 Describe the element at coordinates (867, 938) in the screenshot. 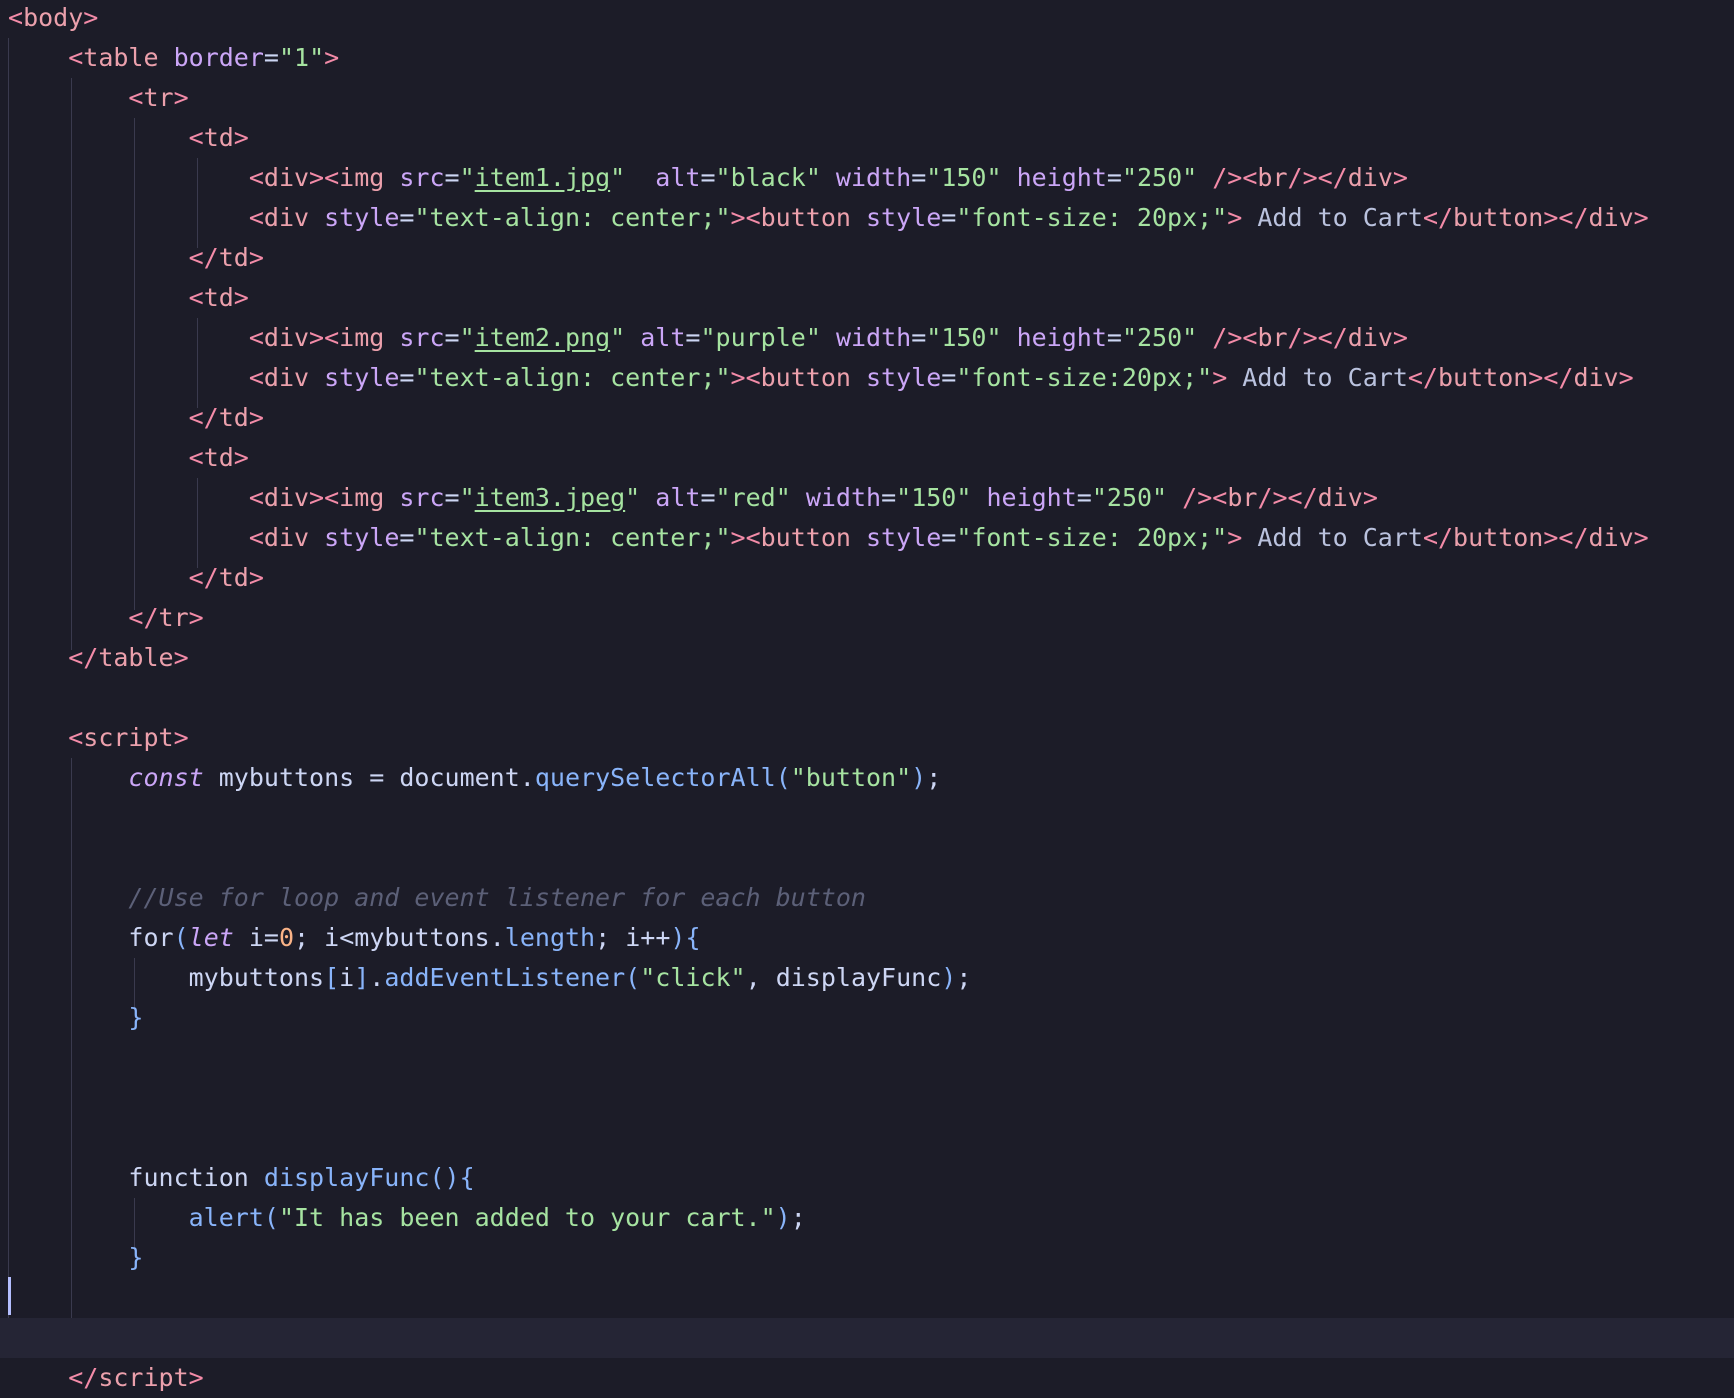

I see `code-line: for(let i=0; i<mybuttons.length; i++){` at that location.